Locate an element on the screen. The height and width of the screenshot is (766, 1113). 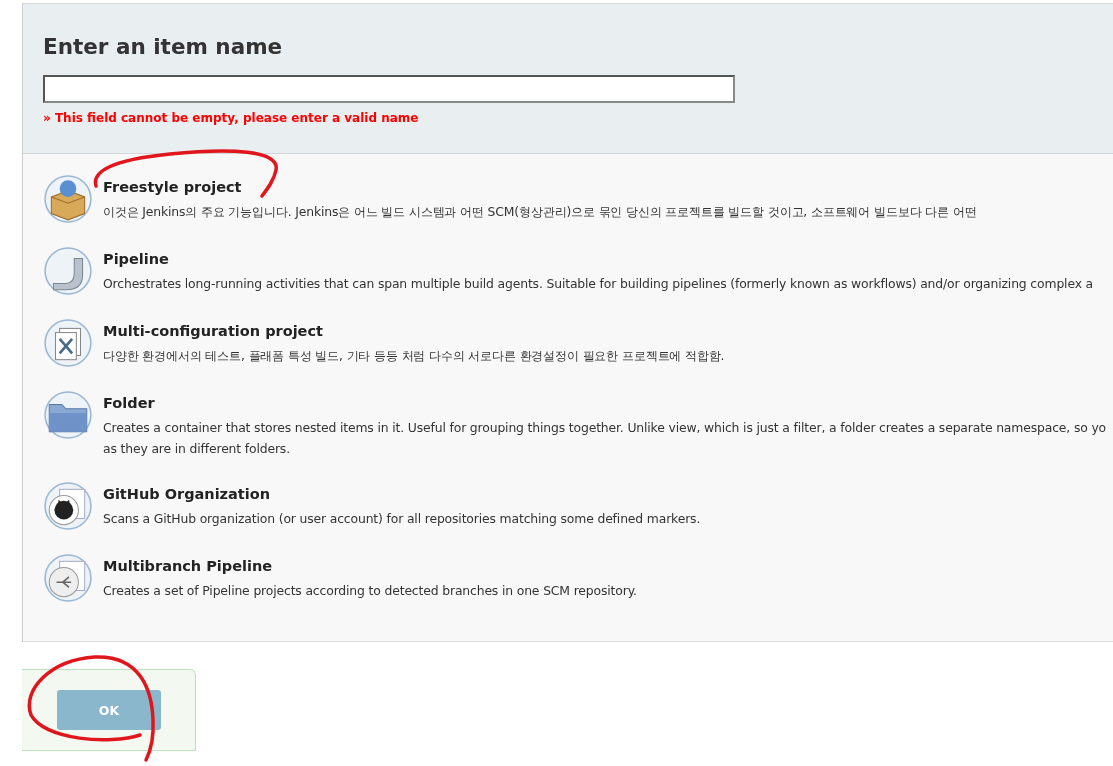
item-type-title: Multi-configuration project is located at coordinates (414, 331).